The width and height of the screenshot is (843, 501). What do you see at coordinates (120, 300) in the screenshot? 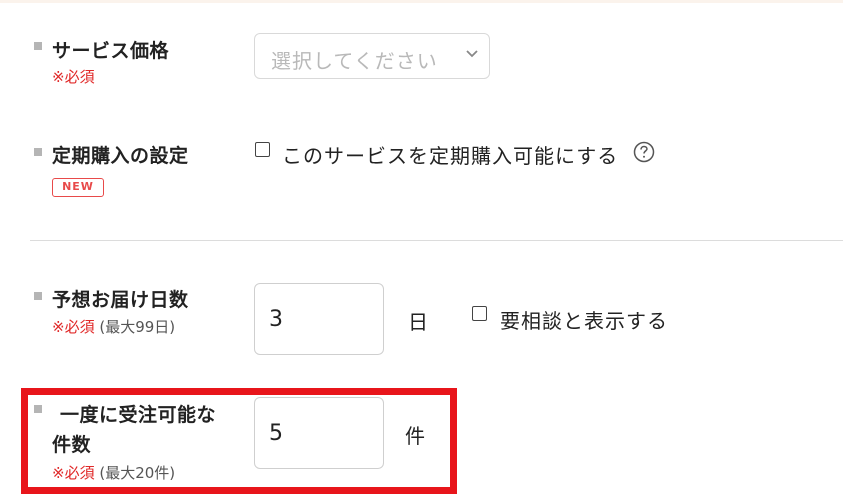
I see `delivery-days-label: 予想お届け日数` at bounding box center [120, 300].